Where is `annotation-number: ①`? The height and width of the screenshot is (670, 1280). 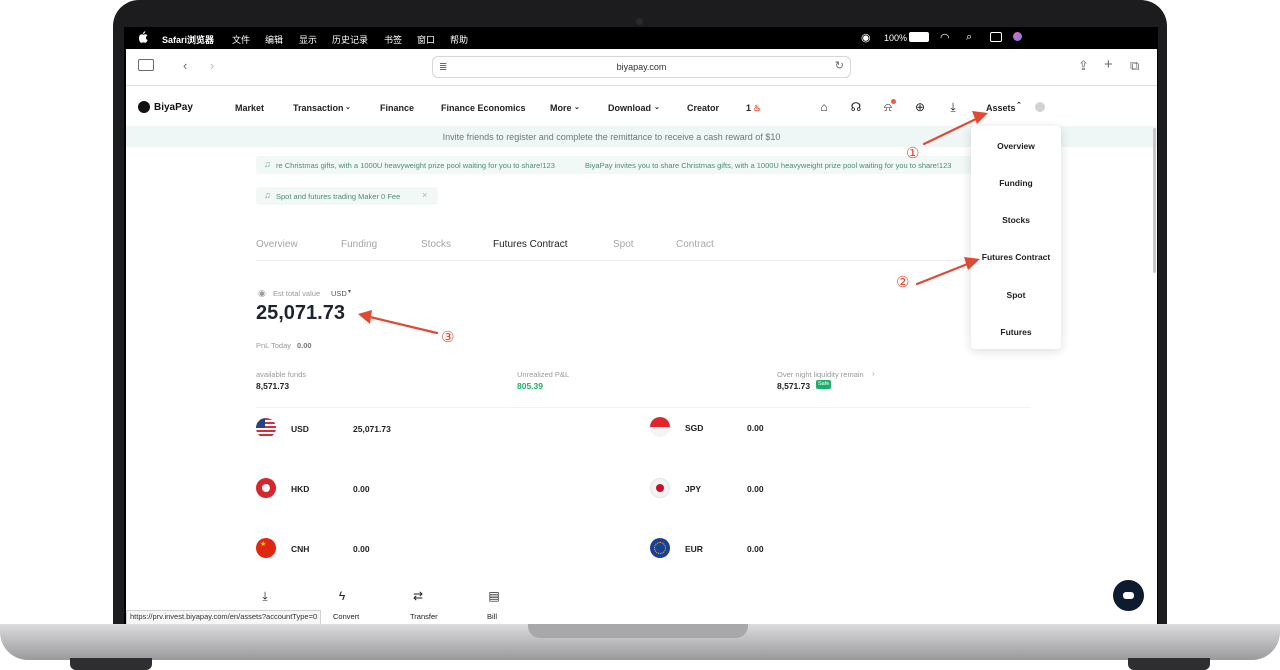 annotation-number: ① is located at coordinates (913, 153).